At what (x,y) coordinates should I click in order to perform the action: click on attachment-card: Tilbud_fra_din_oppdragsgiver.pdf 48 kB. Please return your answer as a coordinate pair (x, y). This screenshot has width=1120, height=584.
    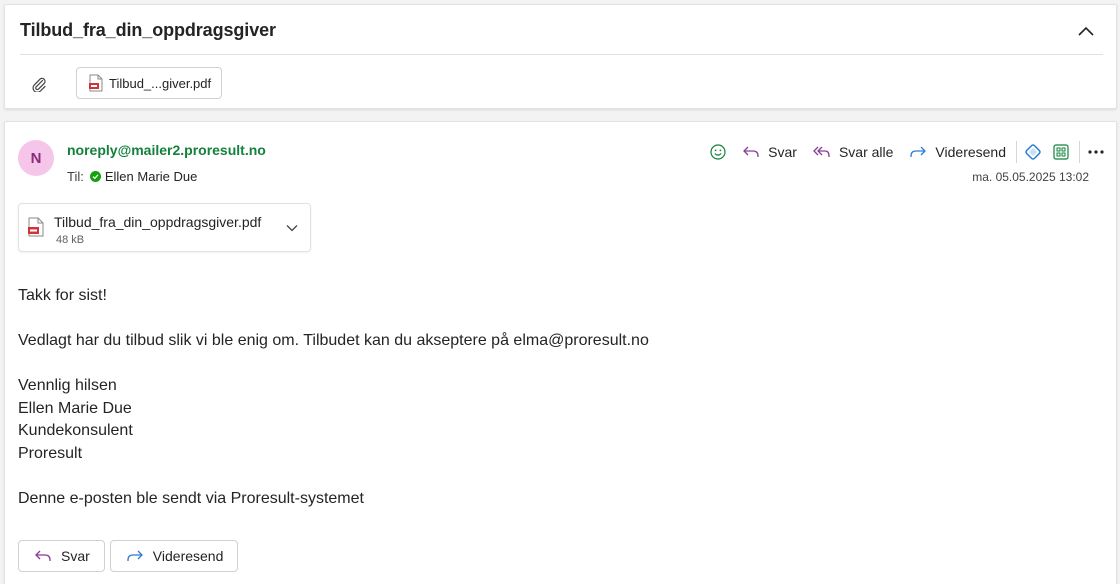
    Looking at the image, I should click on (164, 227).